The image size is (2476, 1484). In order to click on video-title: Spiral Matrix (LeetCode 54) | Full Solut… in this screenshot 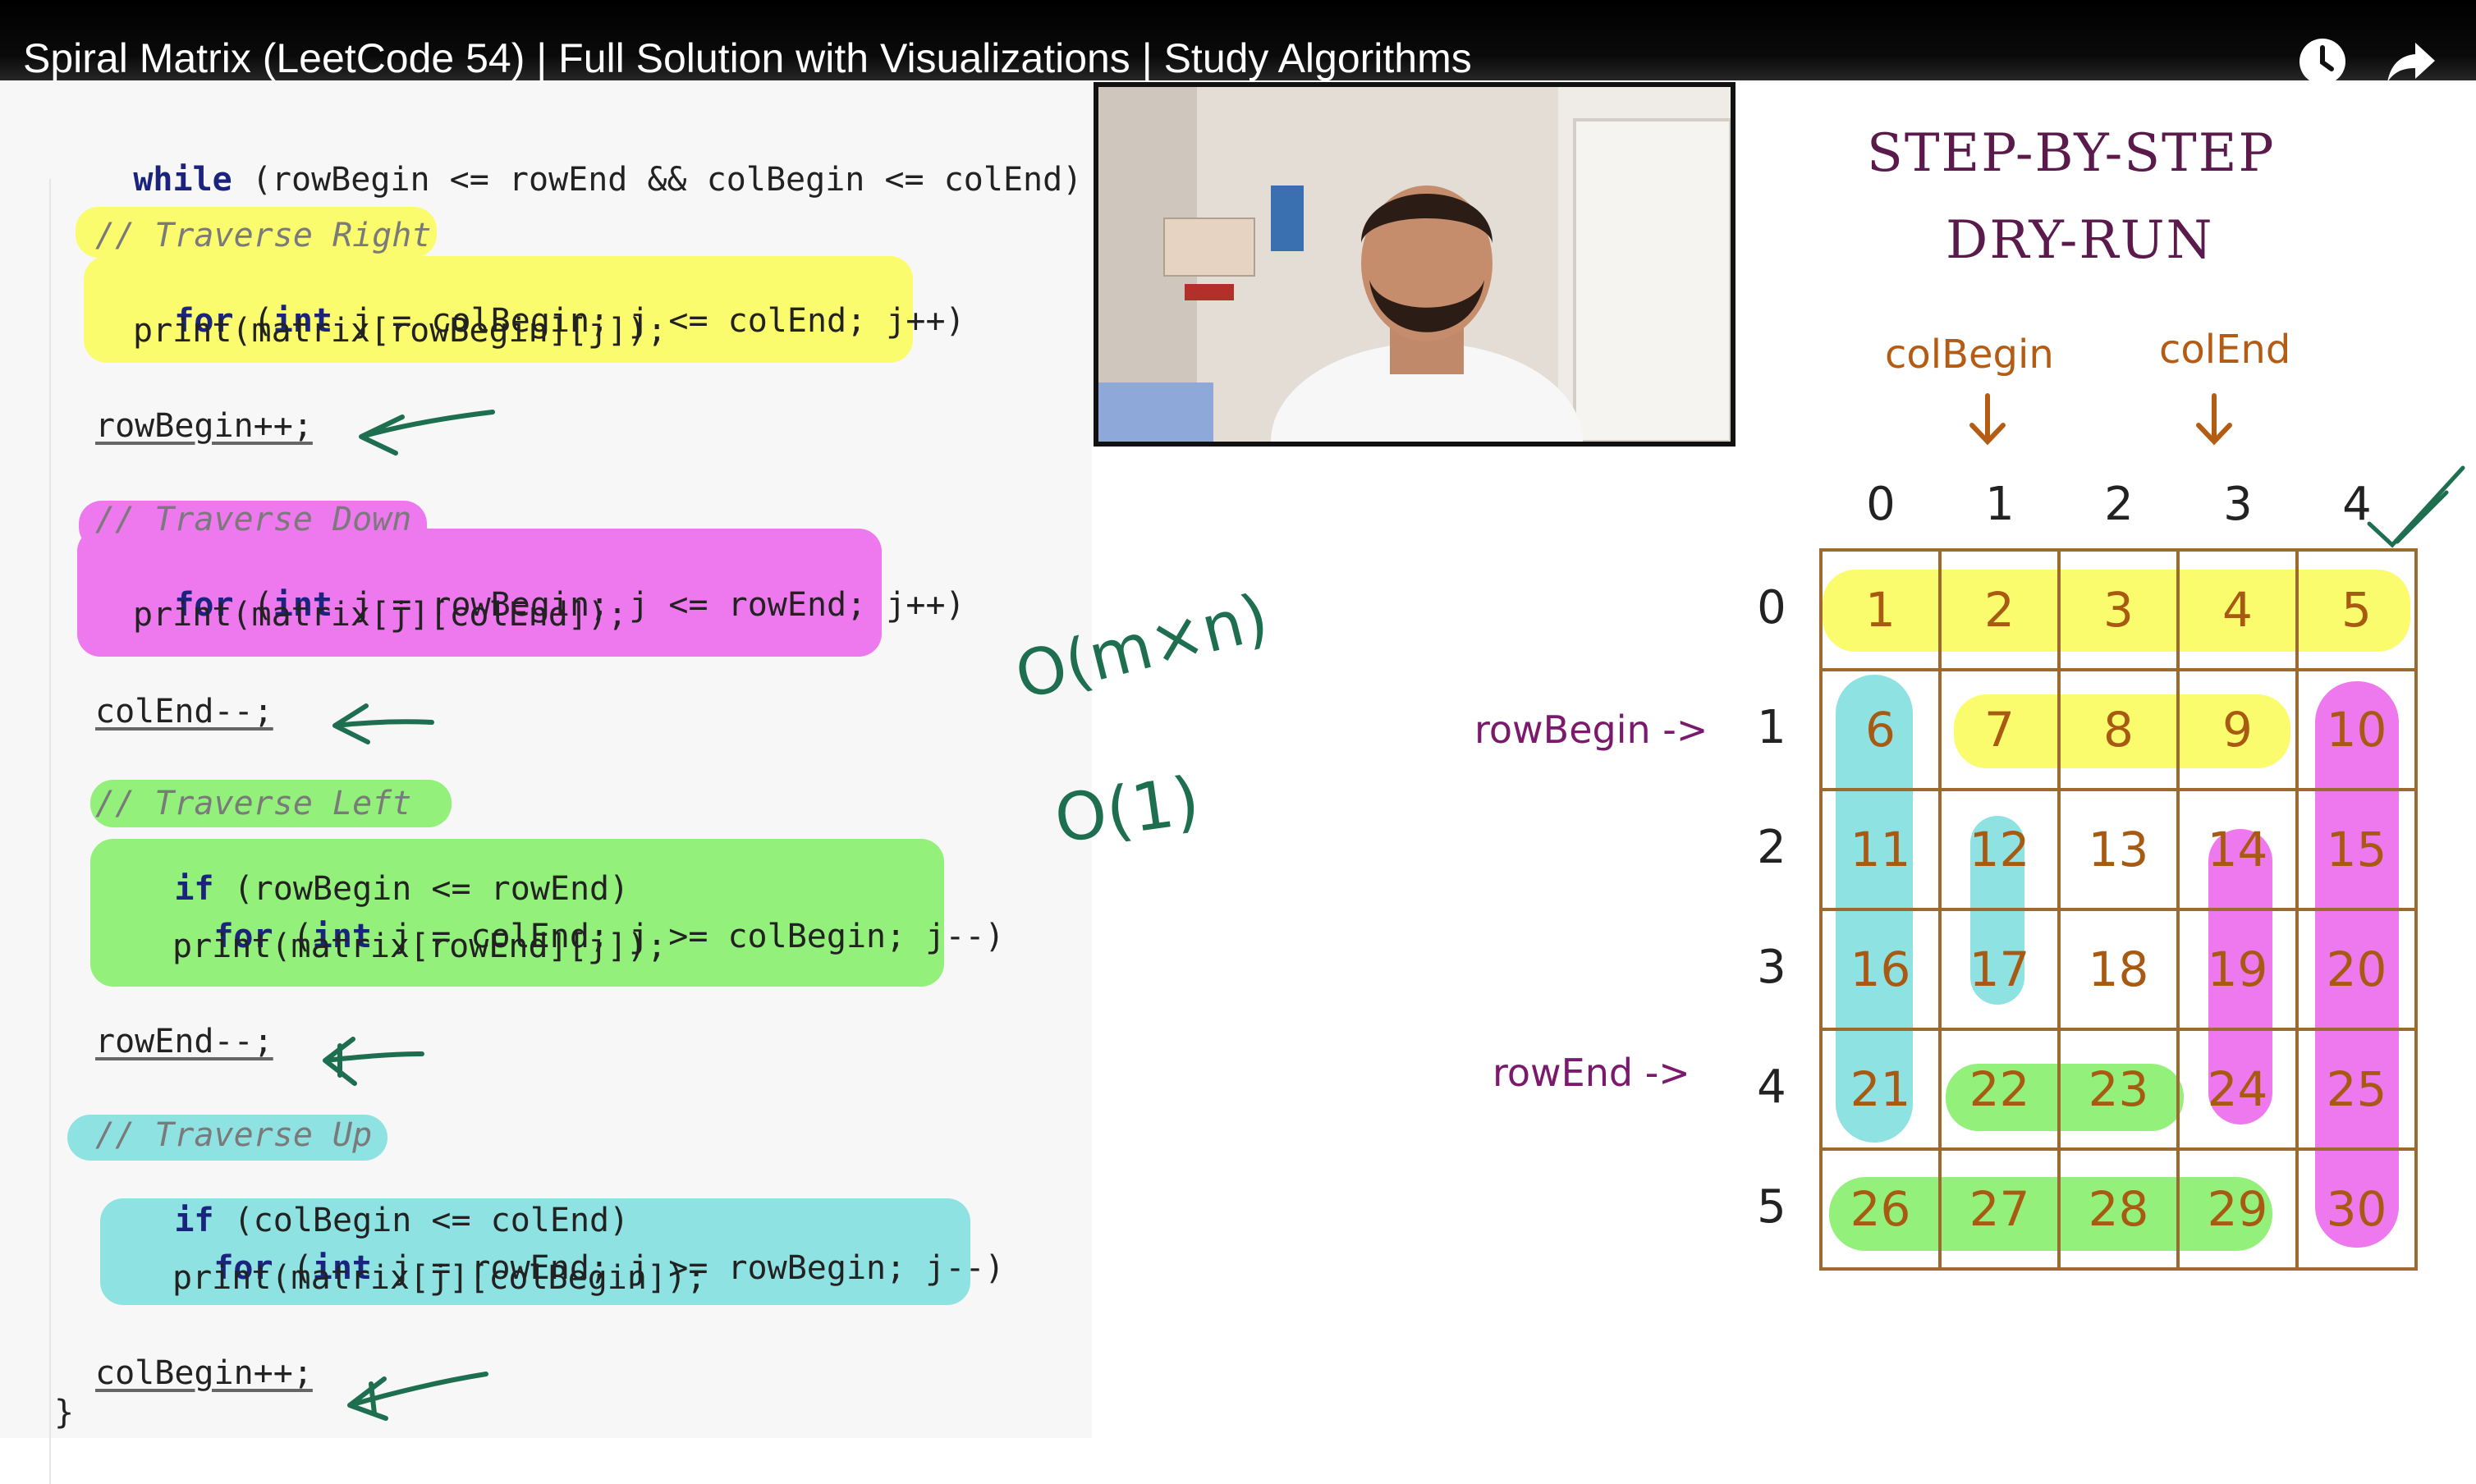, I will do `click(747, 58)`.